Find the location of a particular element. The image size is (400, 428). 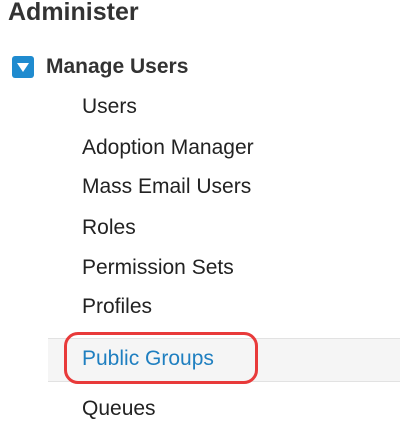

expand-toggle is located at coordinates (23, 67).